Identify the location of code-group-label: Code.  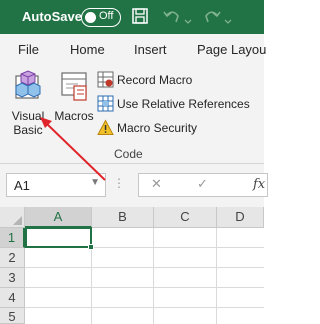
(128, 154).